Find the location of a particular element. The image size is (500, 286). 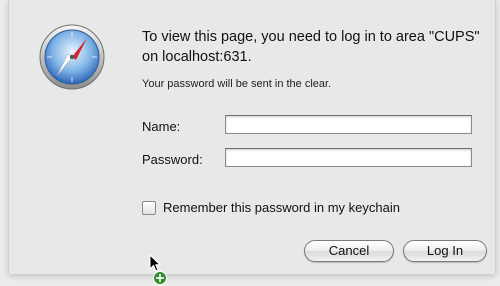

password-field is located at coordinates (348, 157).